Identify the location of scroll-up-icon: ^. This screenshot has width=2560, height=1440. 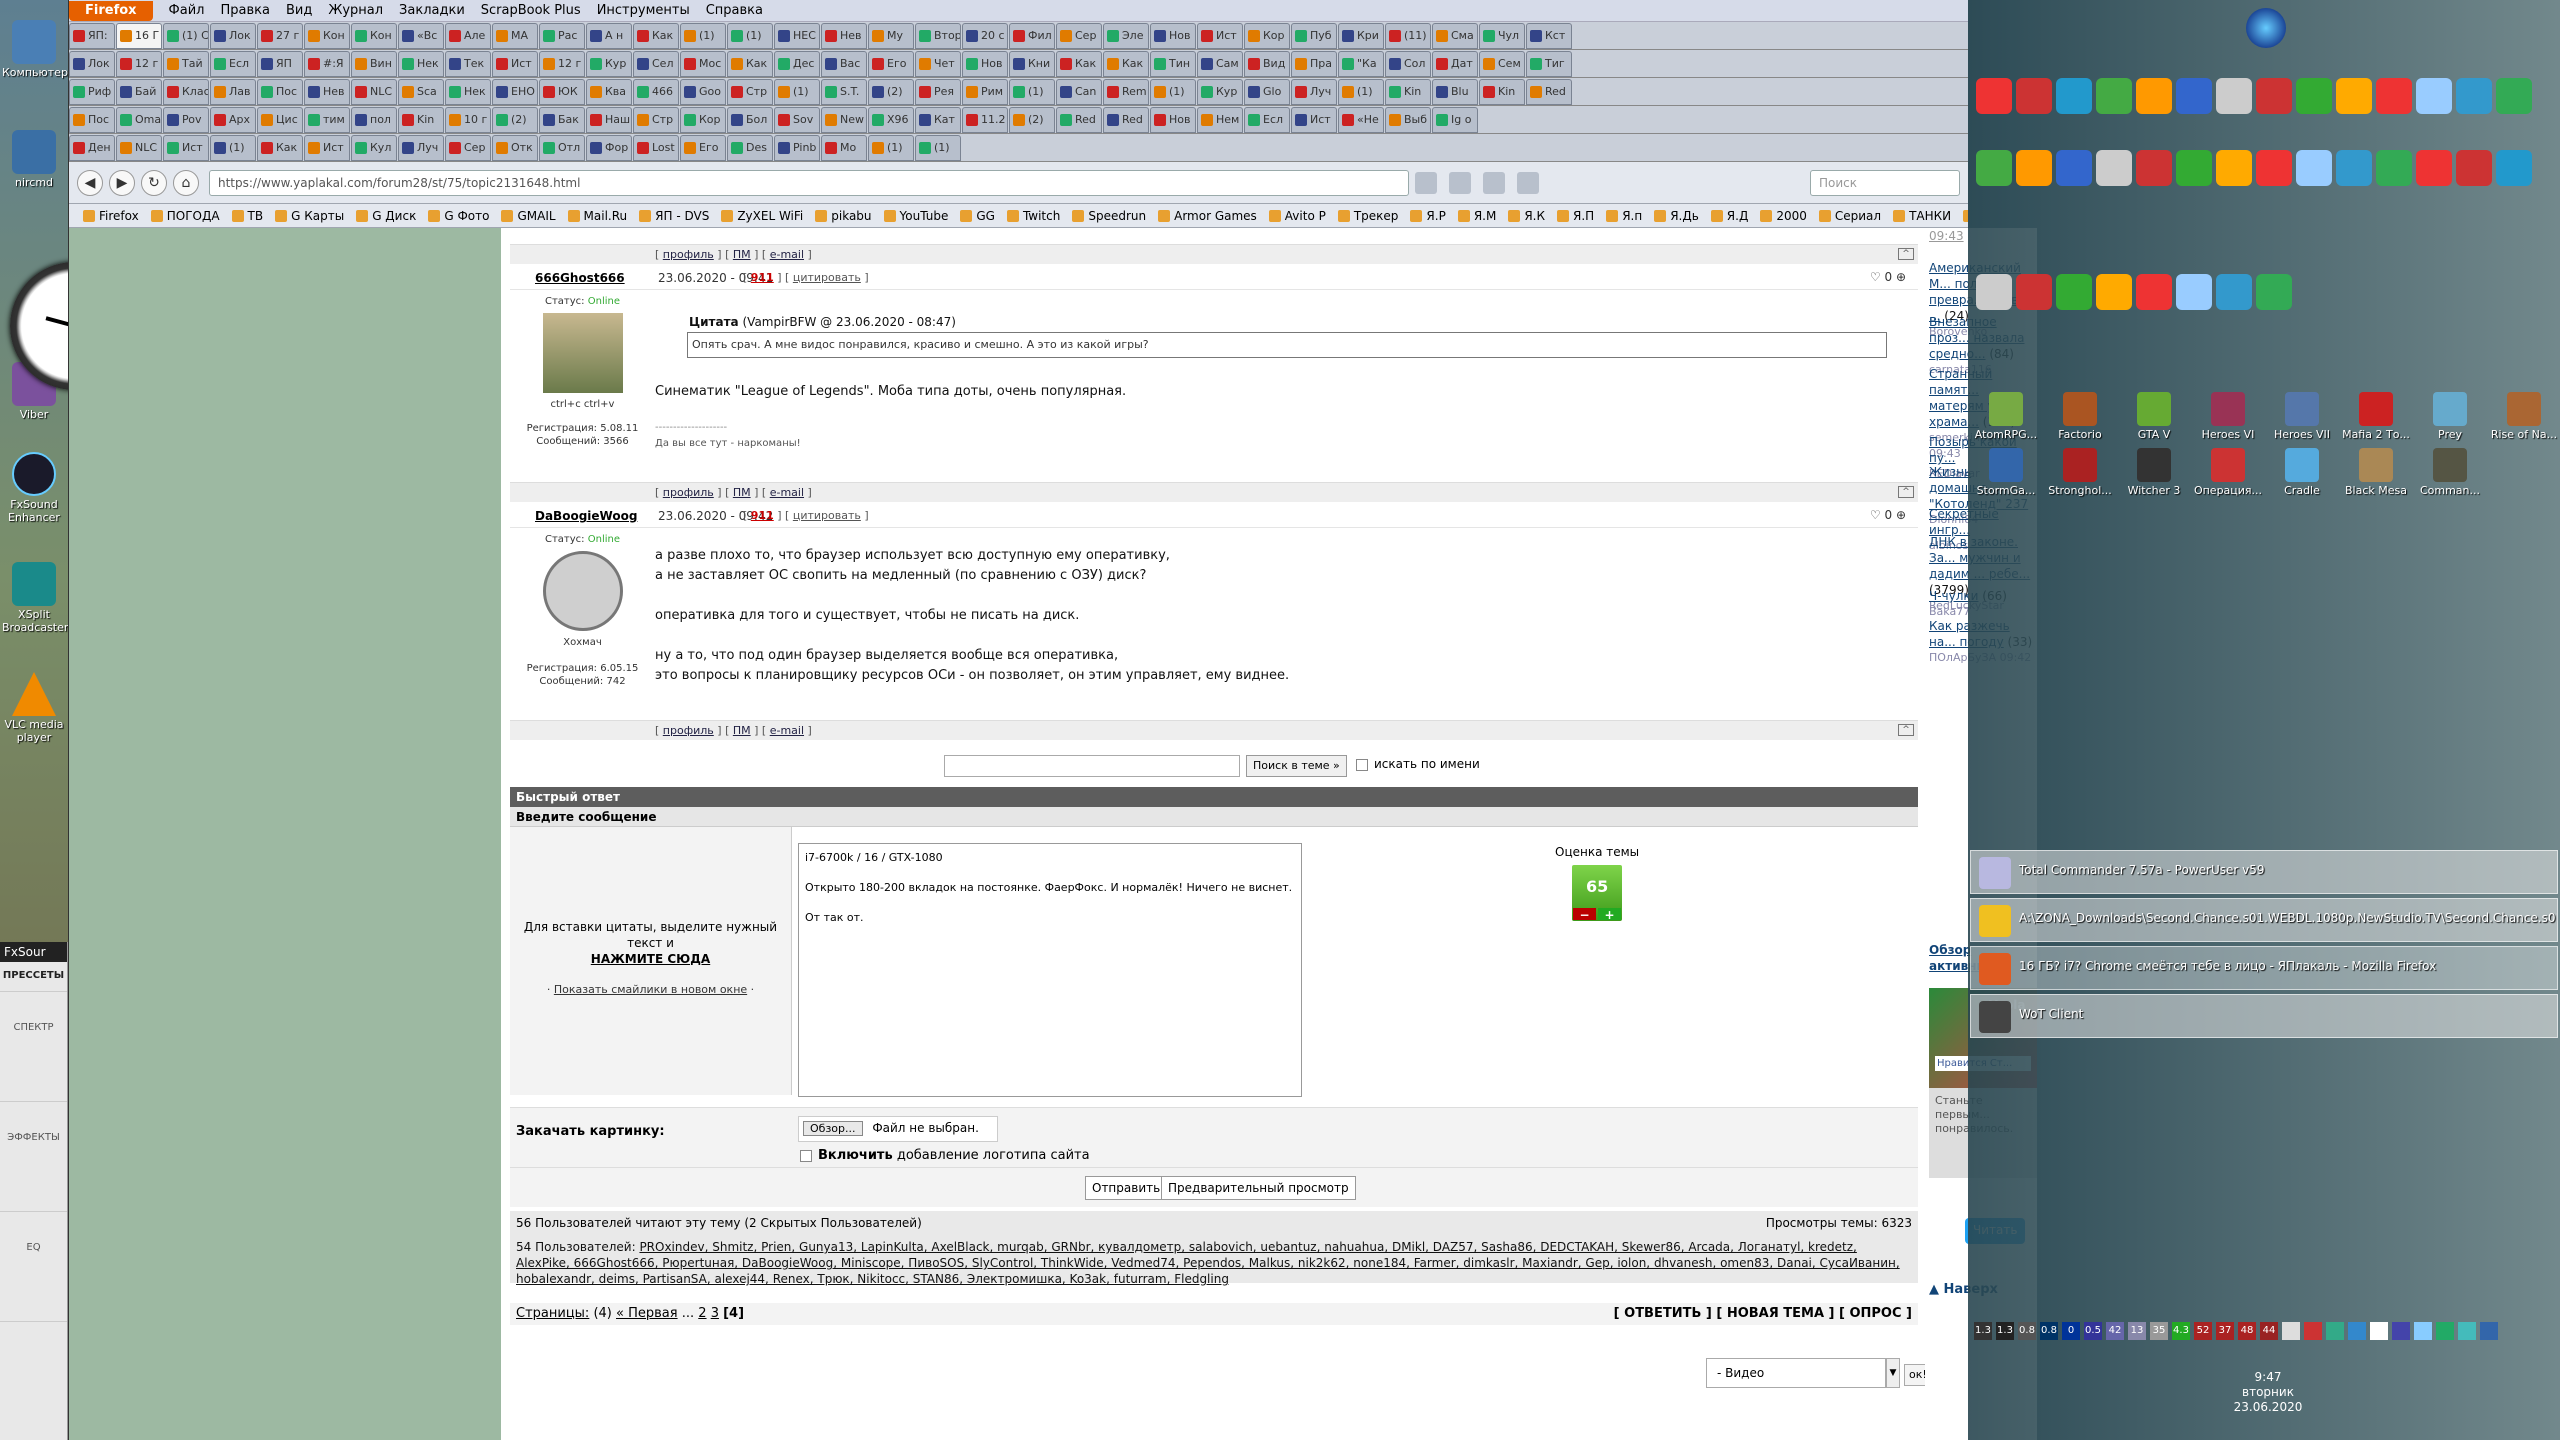
(1906, 492).